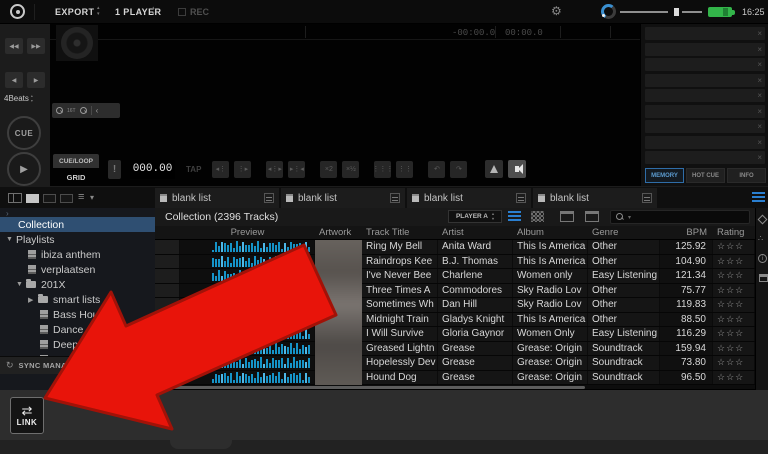 The width and height of the screenshot is (768, 454). I want to click on info-icon: i, so click(762, 258).